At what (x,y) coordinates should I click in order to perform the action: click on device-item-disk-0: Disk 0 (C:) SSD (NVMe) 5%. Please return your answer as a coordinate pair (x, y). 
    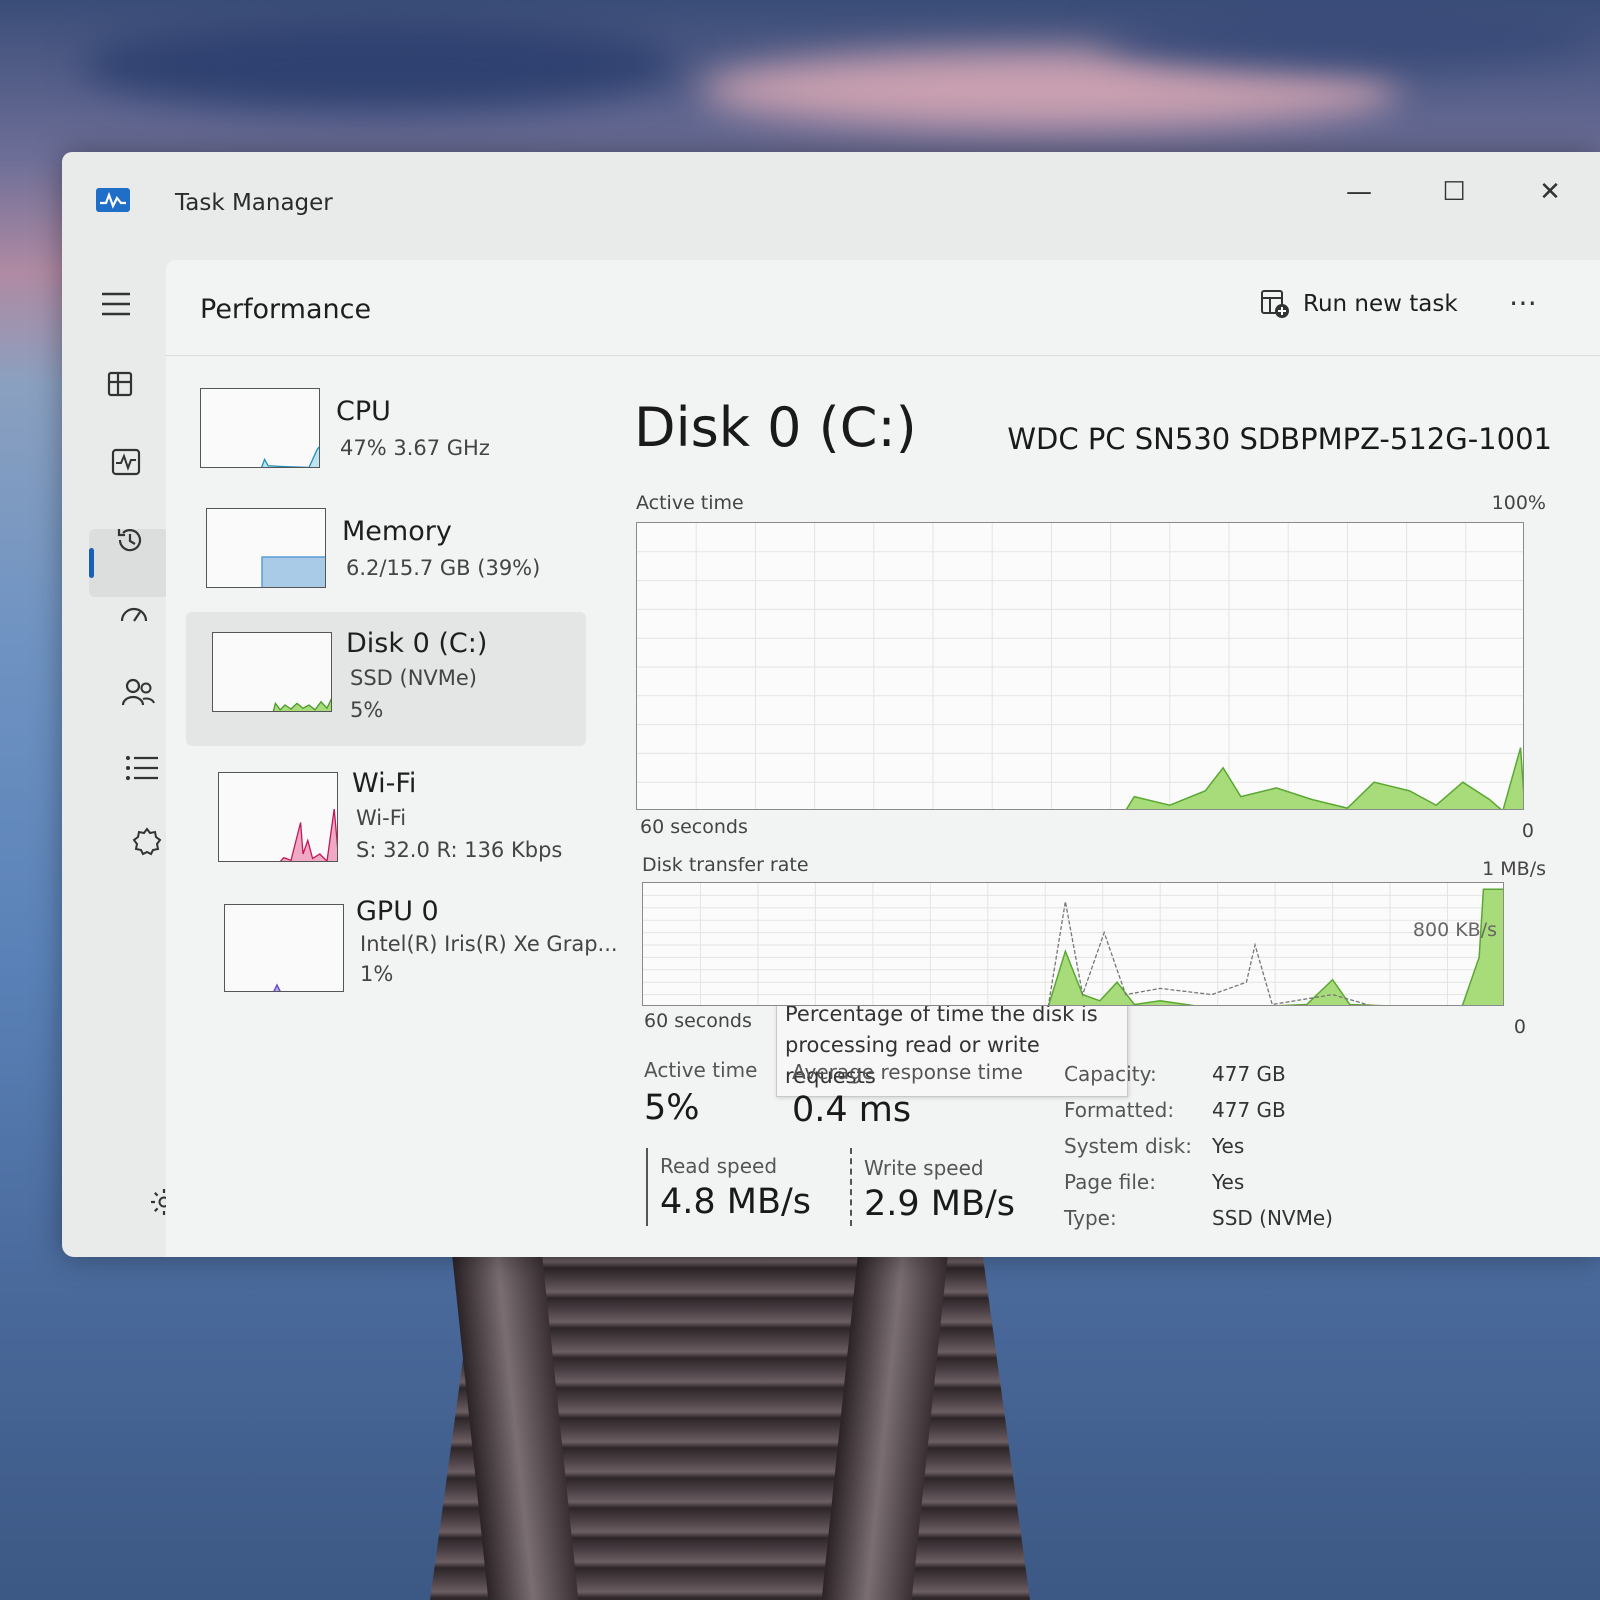
    Looking at the image, I should click on (386, 679).